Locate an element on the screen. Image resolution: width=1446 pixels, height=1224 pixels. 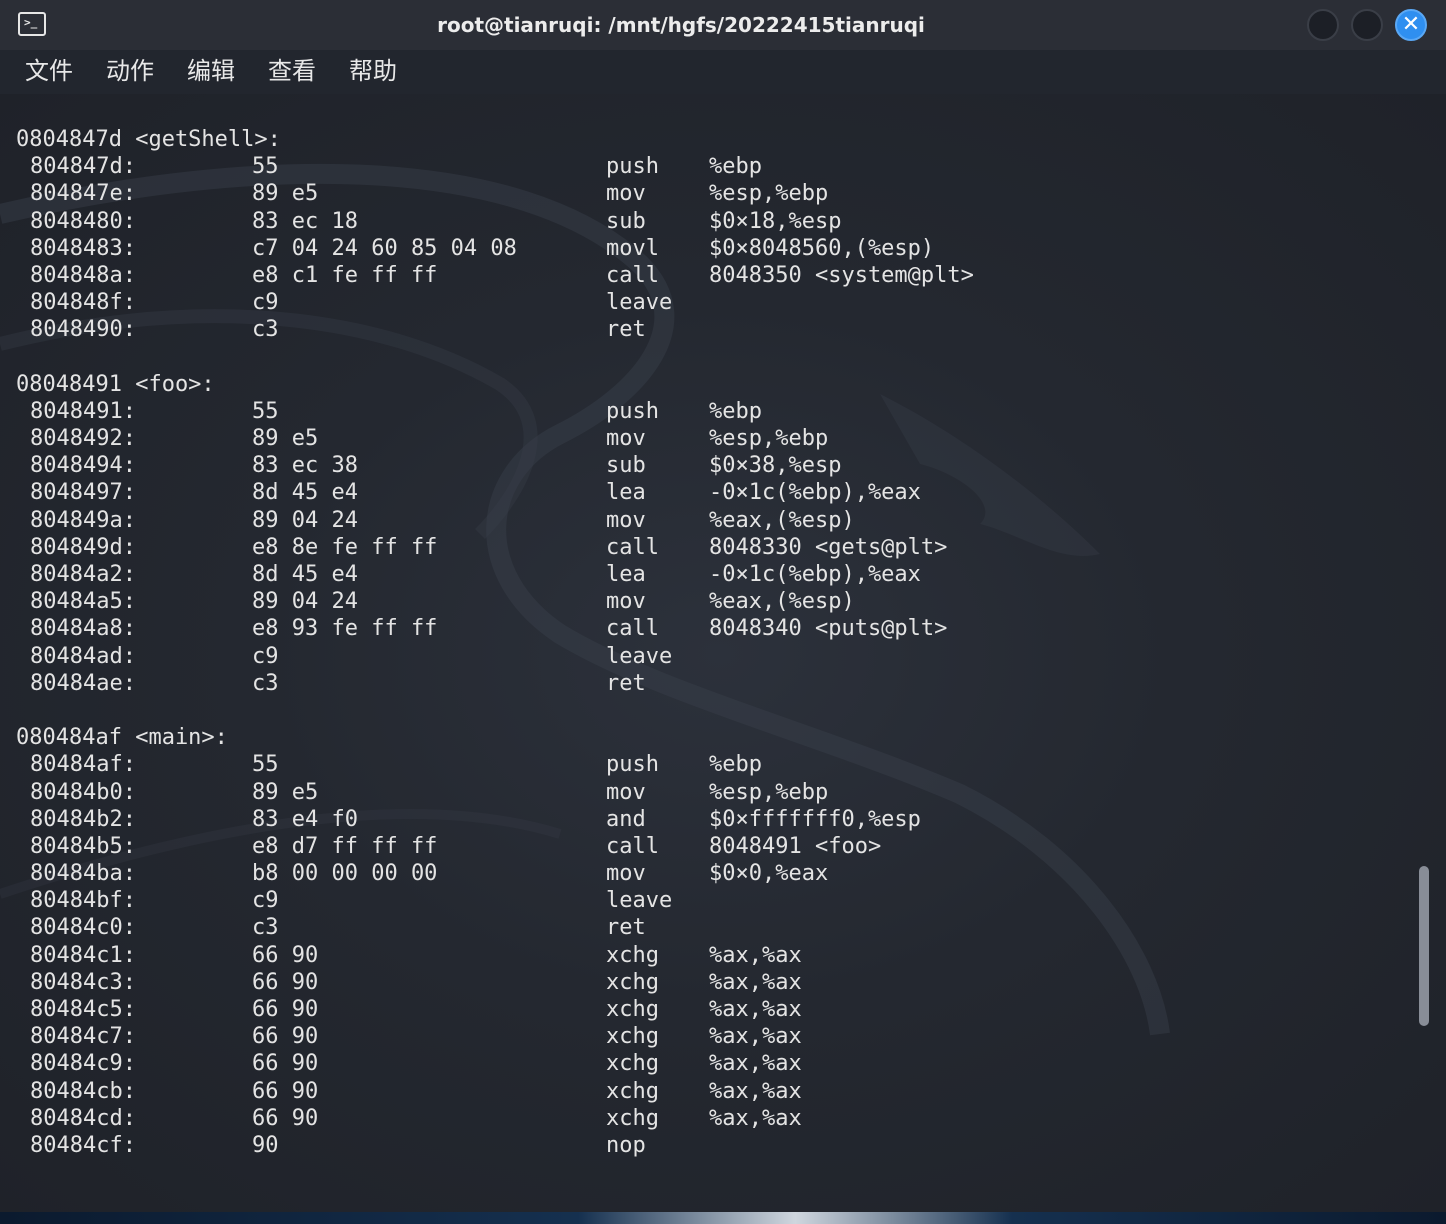
instruction-bytes: e8 8e fe ff ff is located at coordinates (345, 547).